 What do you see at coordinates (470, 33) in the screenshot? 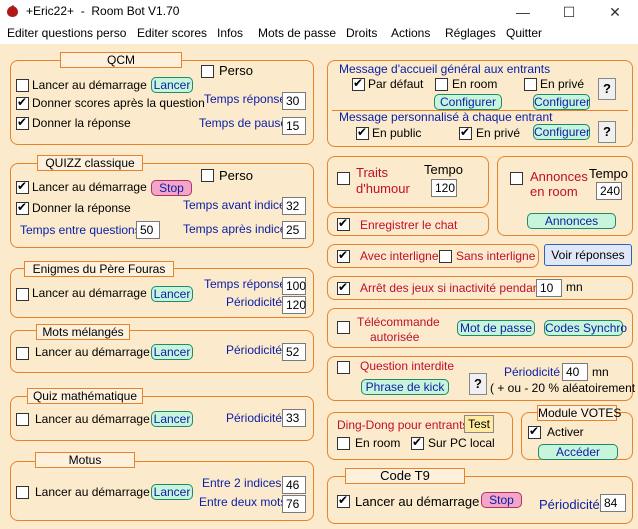
I see `menu-reglages: Réglages` at bounding box center [470, 33].